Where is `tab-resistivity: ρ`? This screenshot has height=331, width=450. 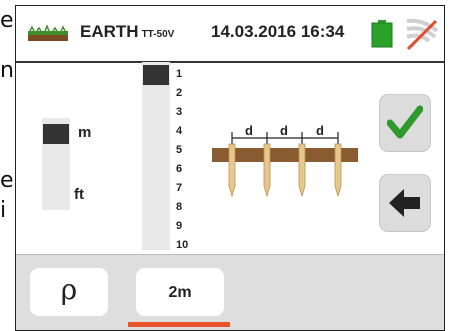 tab-resistivity: ρ is located at coordinates (69, 292).